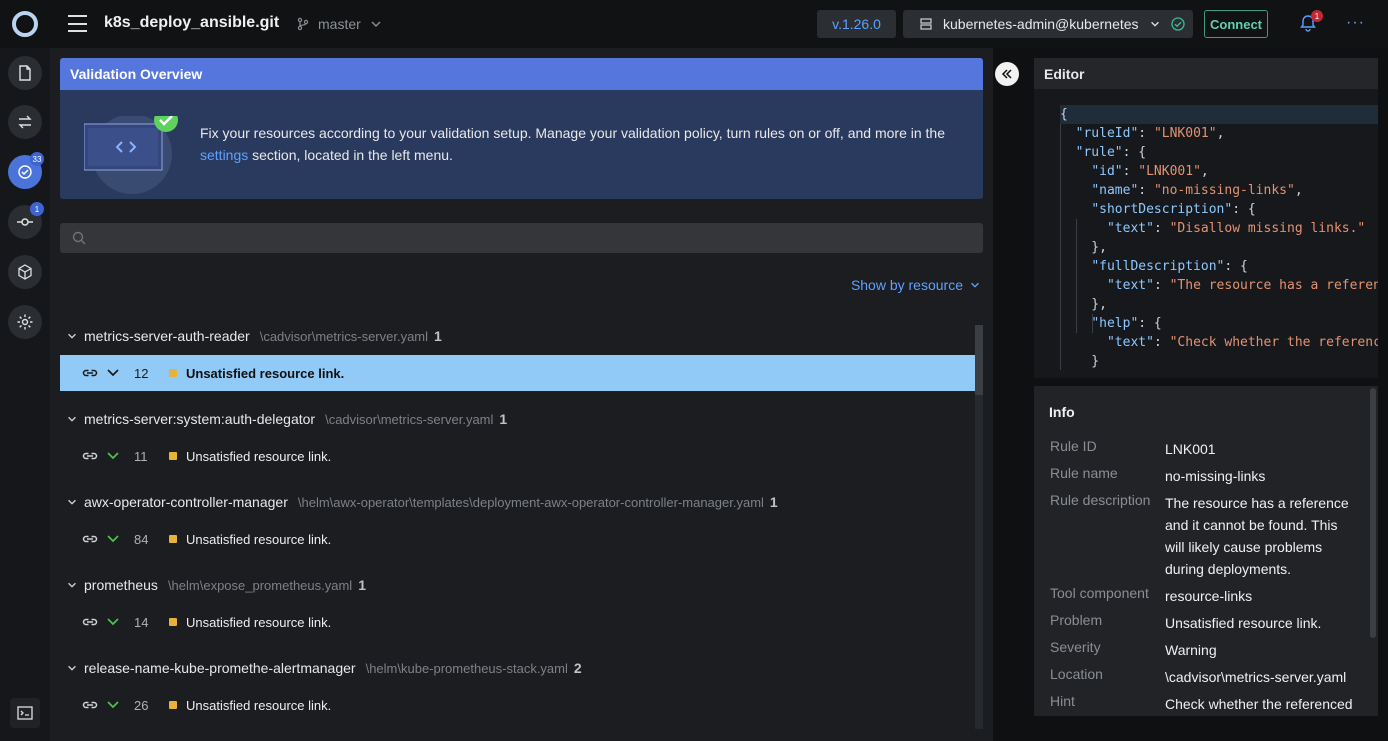 The image size is (1388, 741). Describe the element at coordinates (79, 238) in the screenshot. I see `search-icon` at that location.